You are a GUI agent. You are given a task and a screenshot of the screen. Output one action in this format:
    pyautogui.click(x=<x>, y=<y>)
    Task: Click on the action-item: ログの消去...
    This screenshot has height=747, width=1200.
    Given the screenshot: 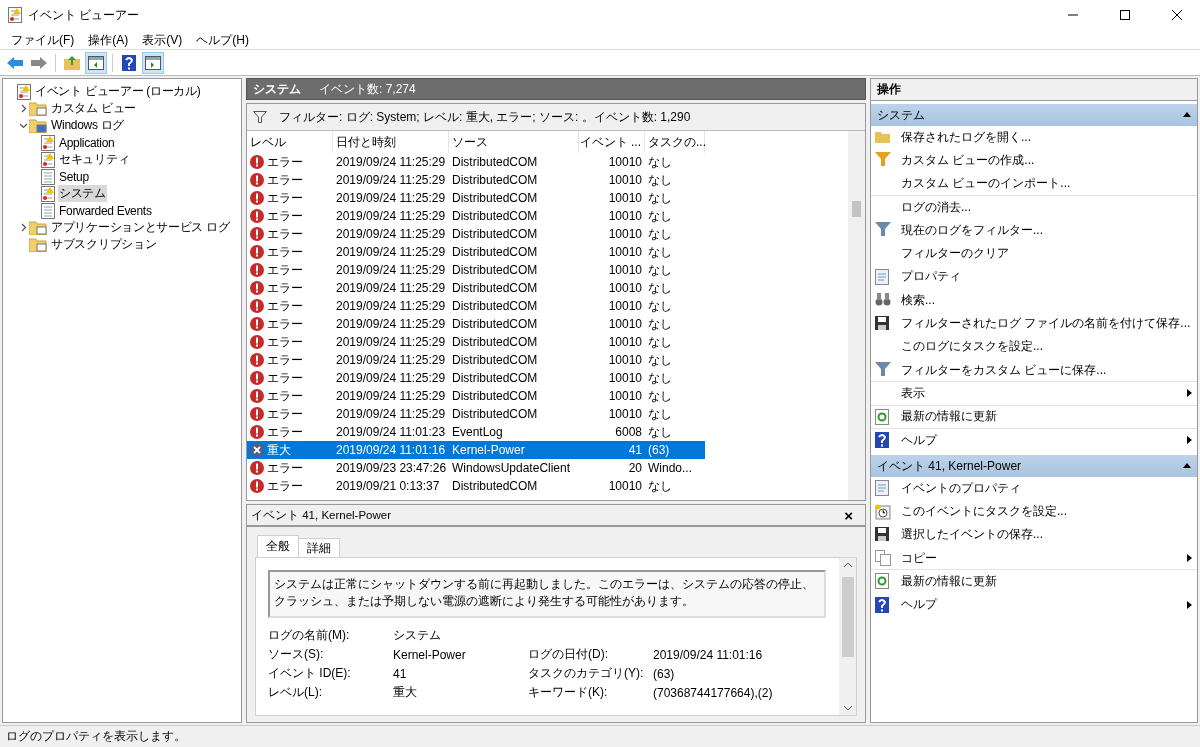 What is the action you would take?
    pyautogui.click(x=1034, y=207)
    